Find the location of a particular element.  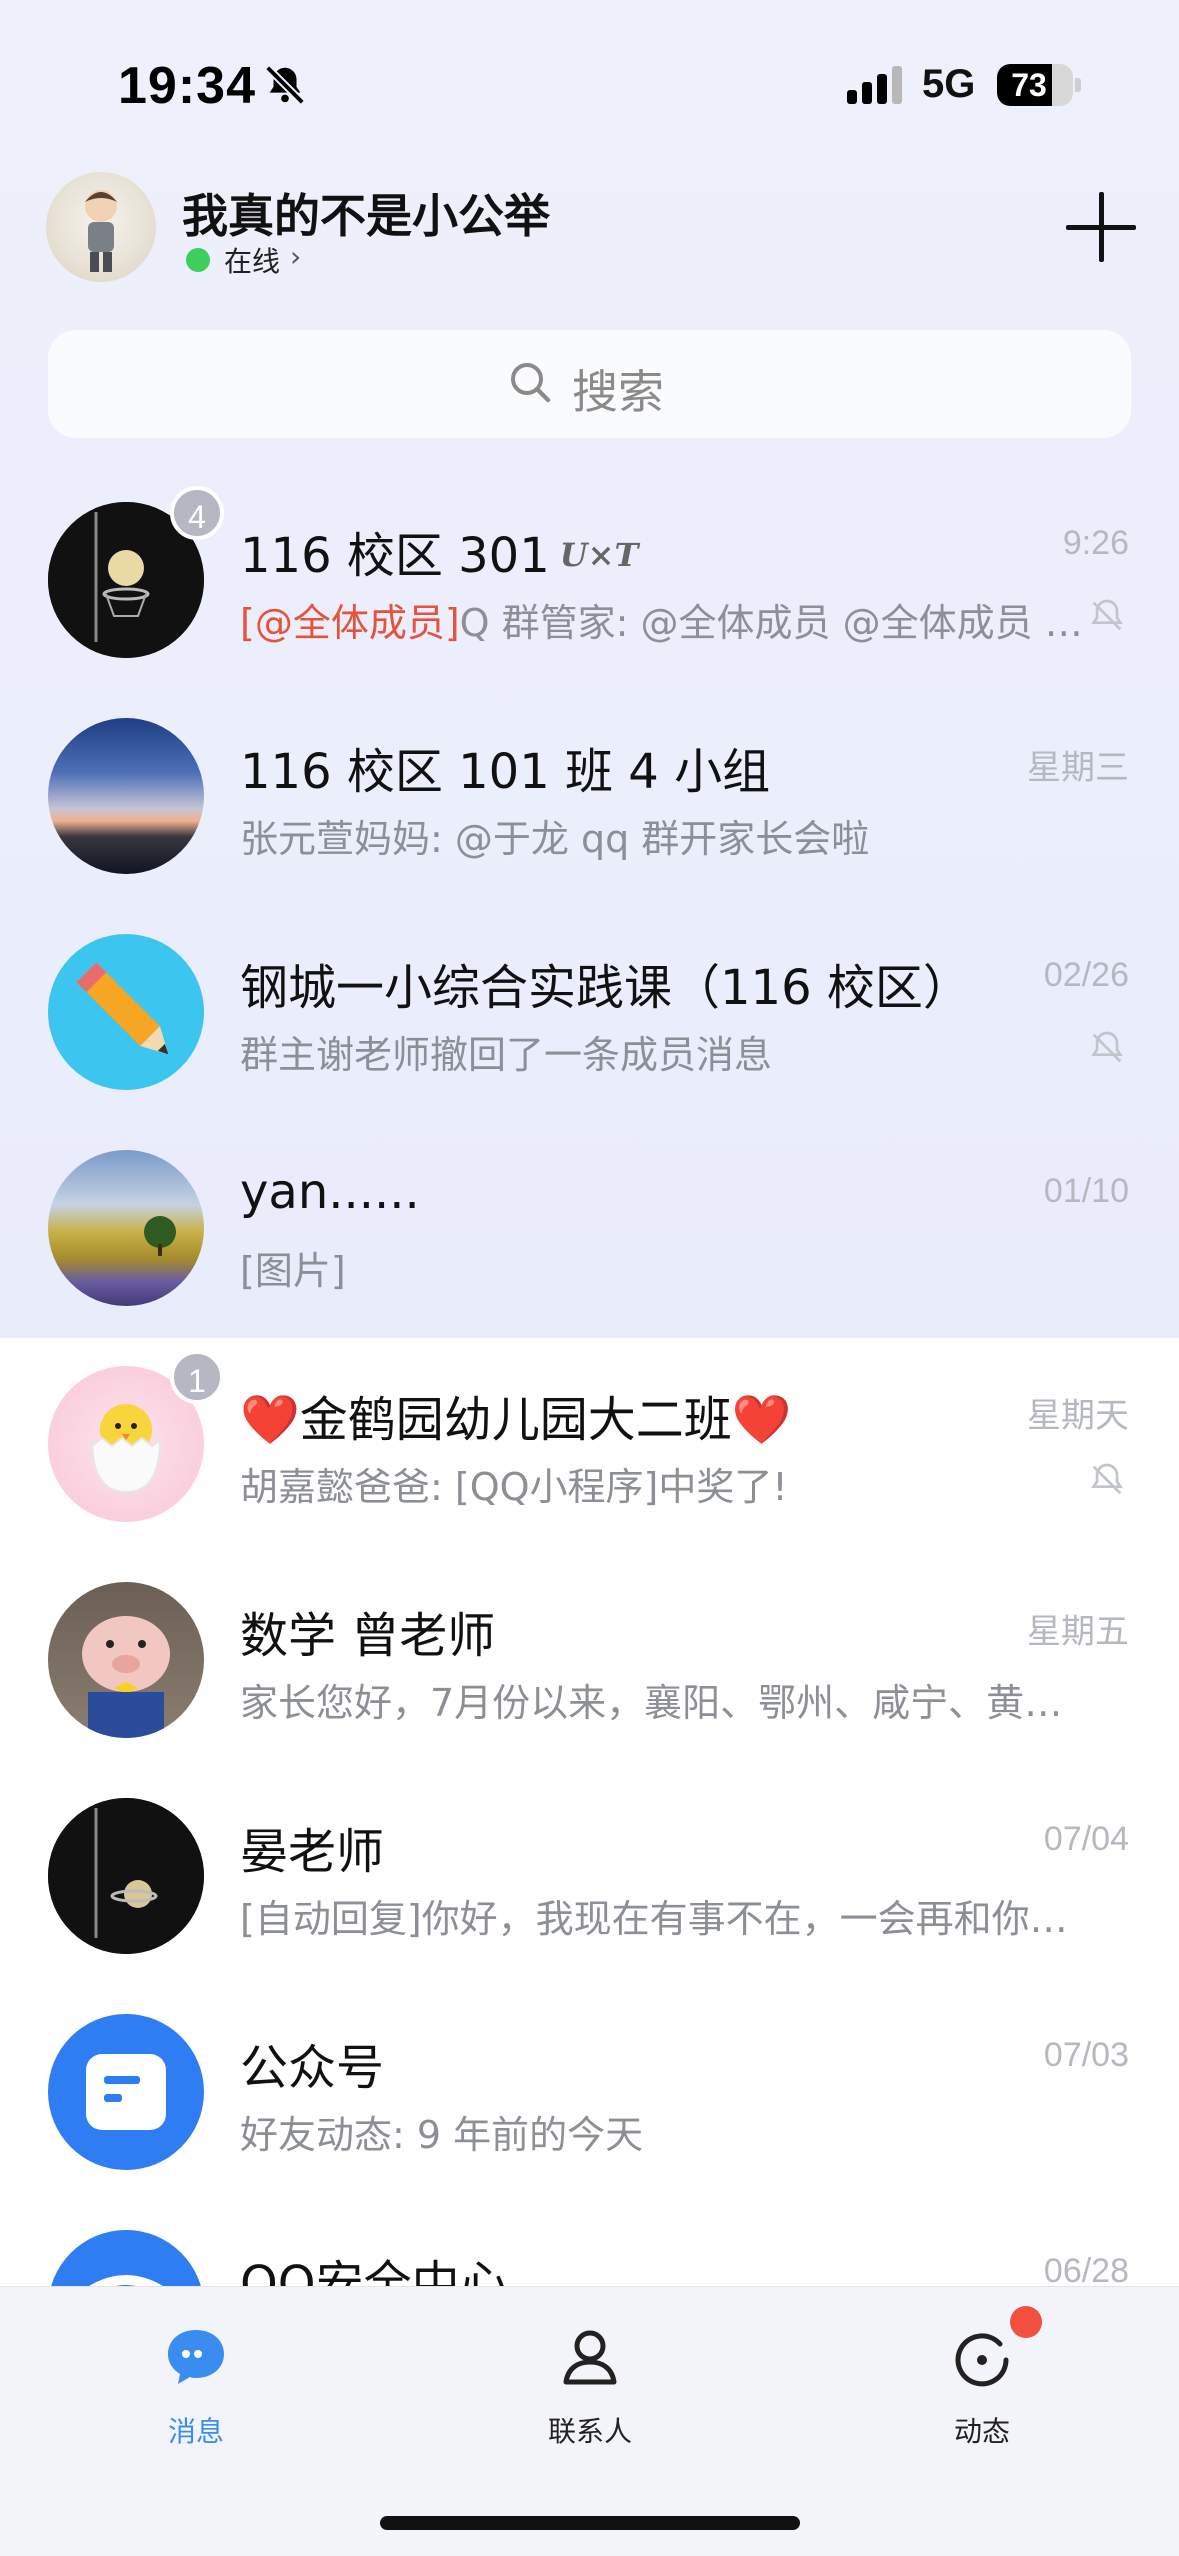

chat-row: 1 ❤️金鹤园幼儿园大二班❤️ 星期天 胡嘉懿爸爸: [QQ小程序]中奖了! is located at coordinates (589, 1438).